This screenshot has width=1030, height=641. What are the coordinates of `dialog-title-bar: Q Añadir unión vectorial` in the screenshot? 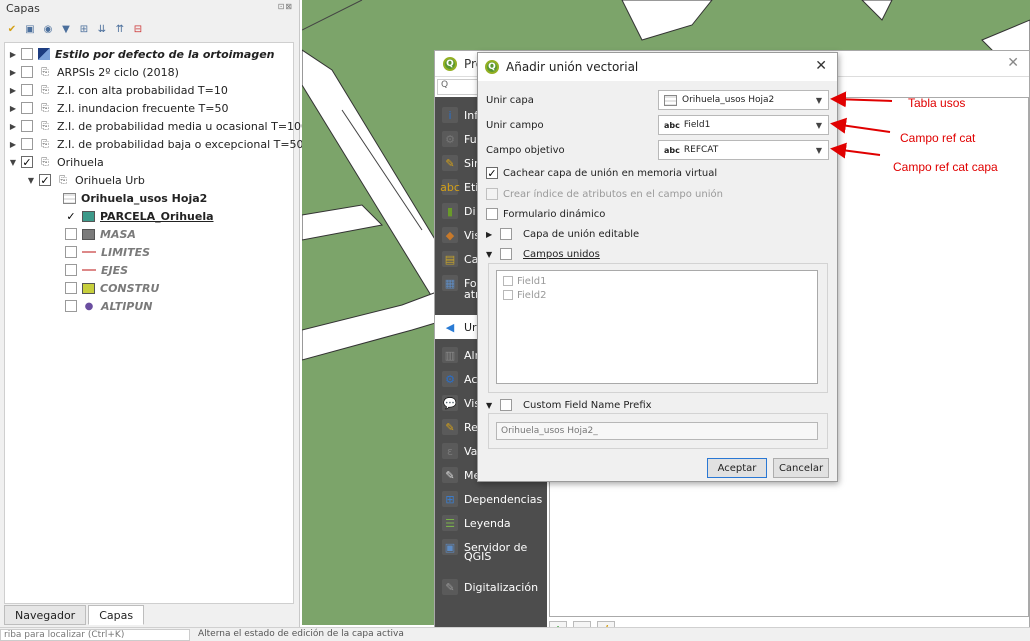 It's located at (657, 67).